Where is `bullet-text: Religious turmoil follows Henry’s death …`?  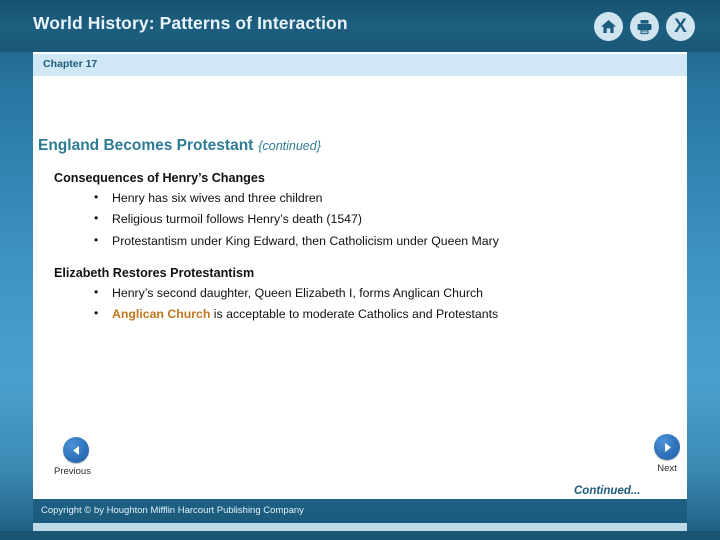
bullet-text: Religious turmoil follows Henry’s death … is located at coordinates (237, 219).